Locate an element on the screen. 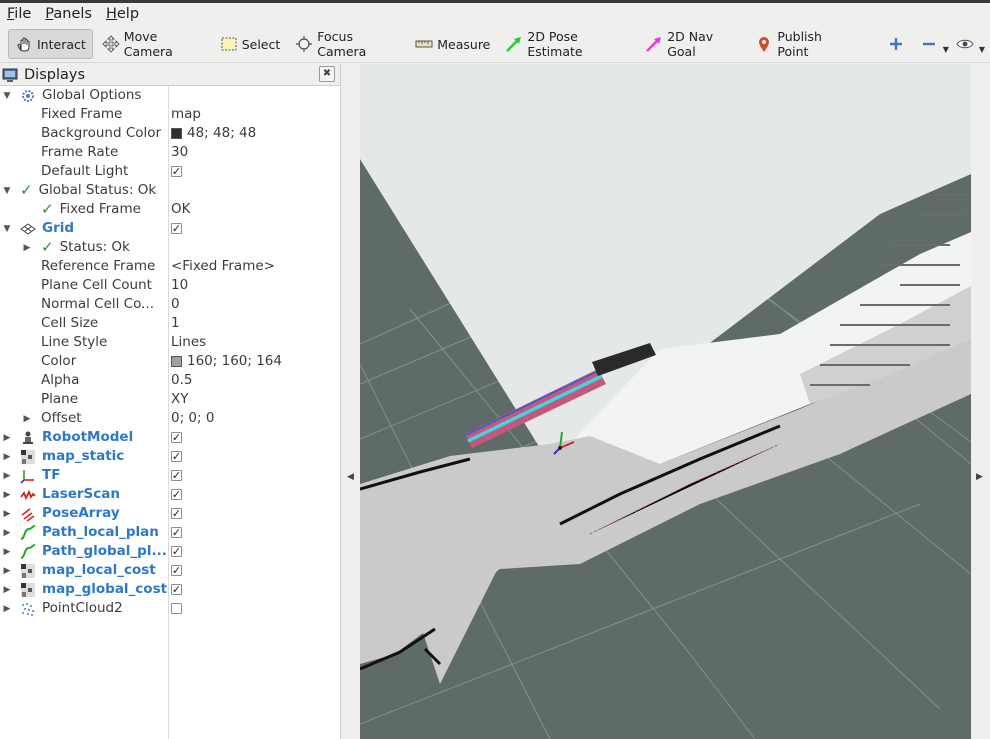  collapse-left-arrow-icon: ◀ is located at coordinates (350, 477).